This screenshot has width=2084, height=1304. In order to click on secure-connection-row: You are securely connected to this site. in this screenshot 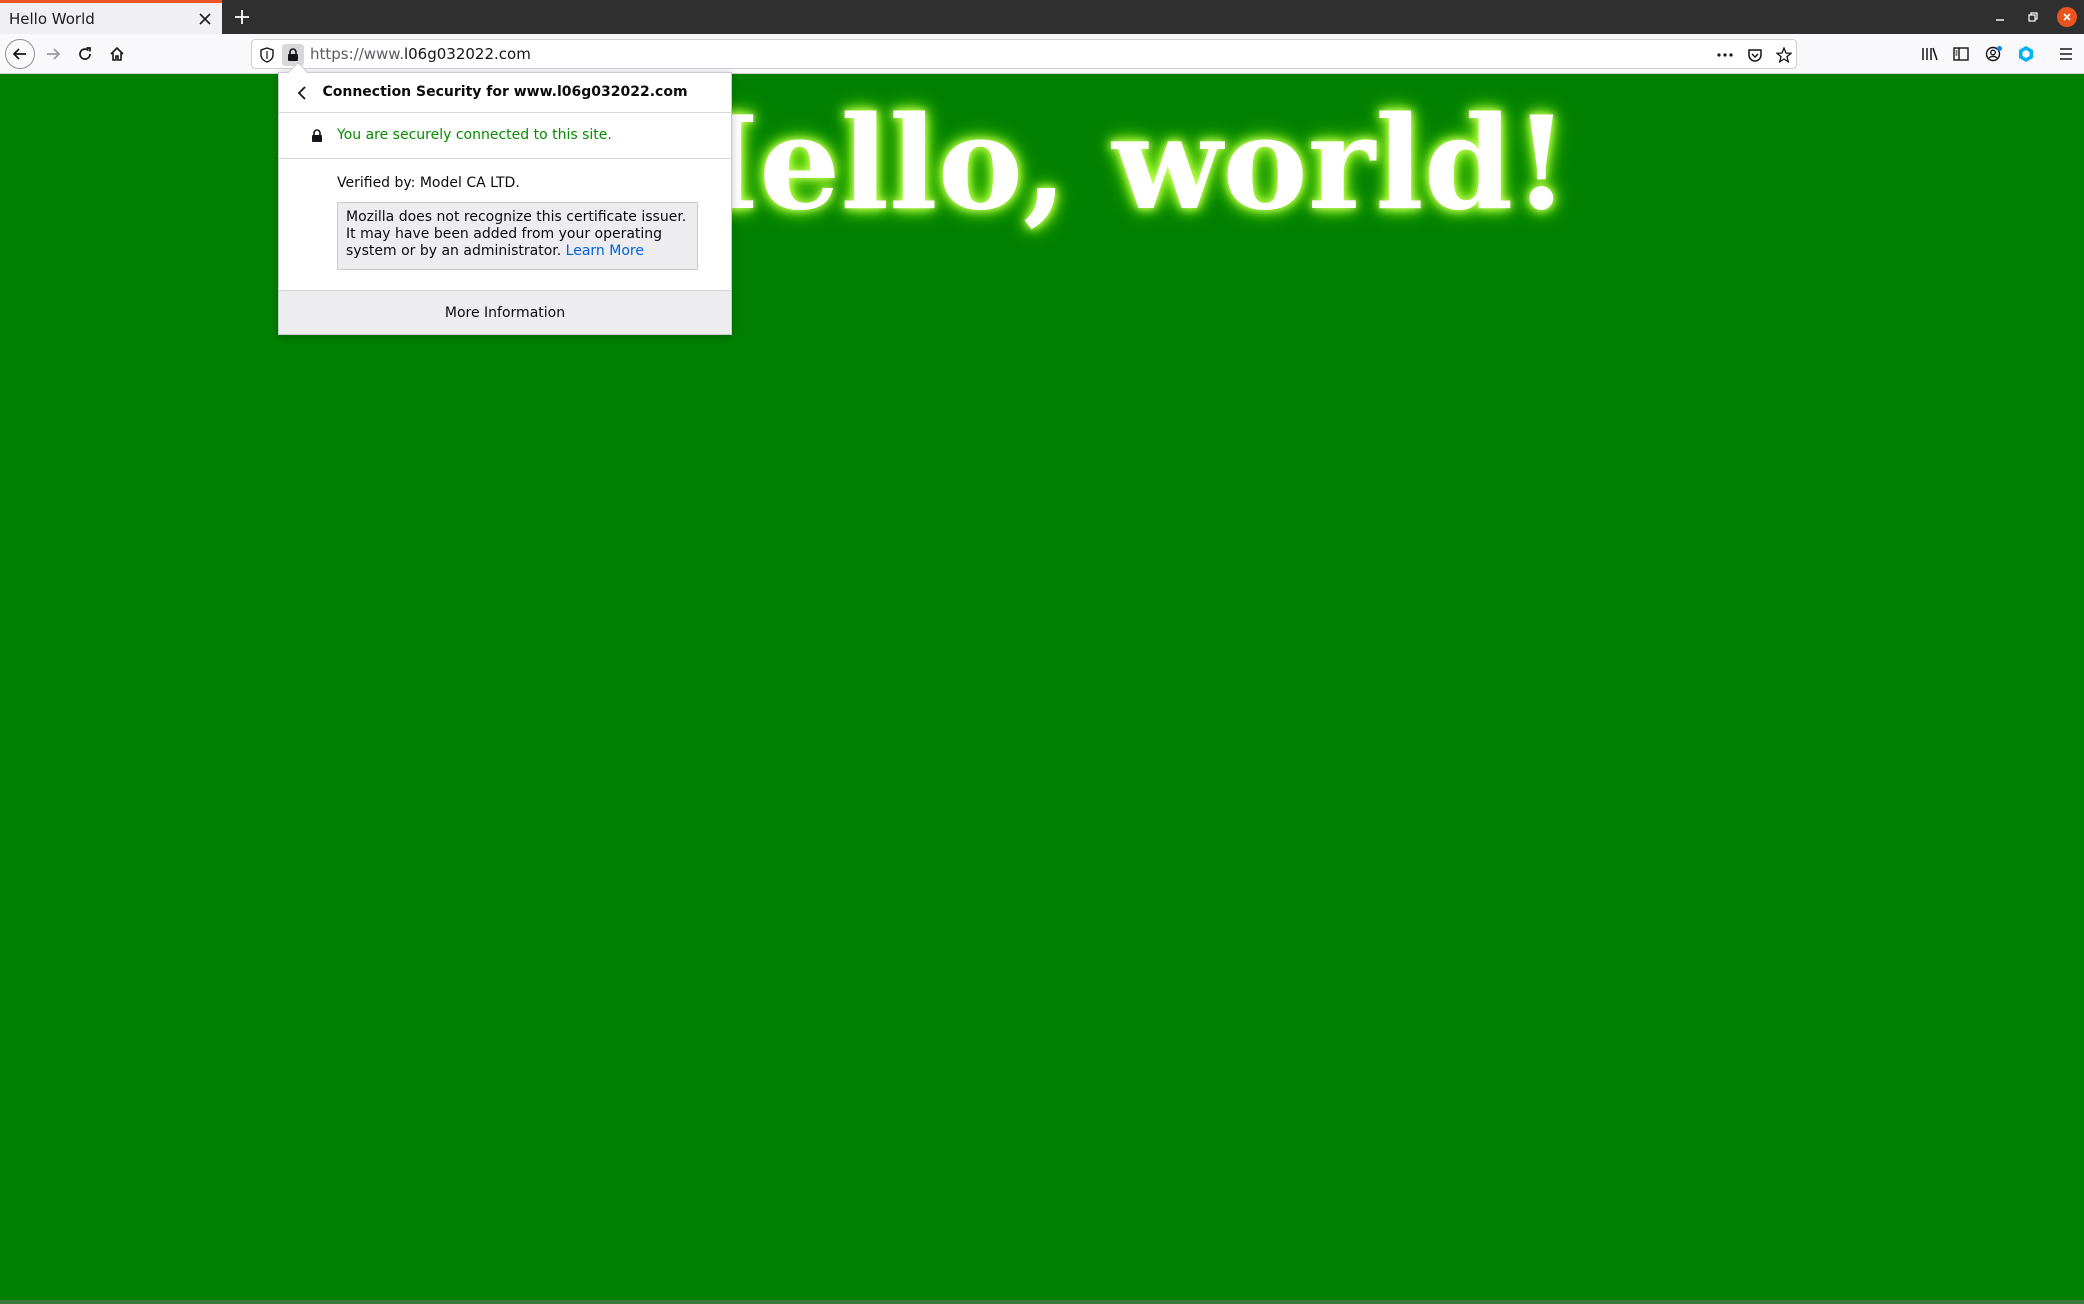, I will do `click(505, 136)`.